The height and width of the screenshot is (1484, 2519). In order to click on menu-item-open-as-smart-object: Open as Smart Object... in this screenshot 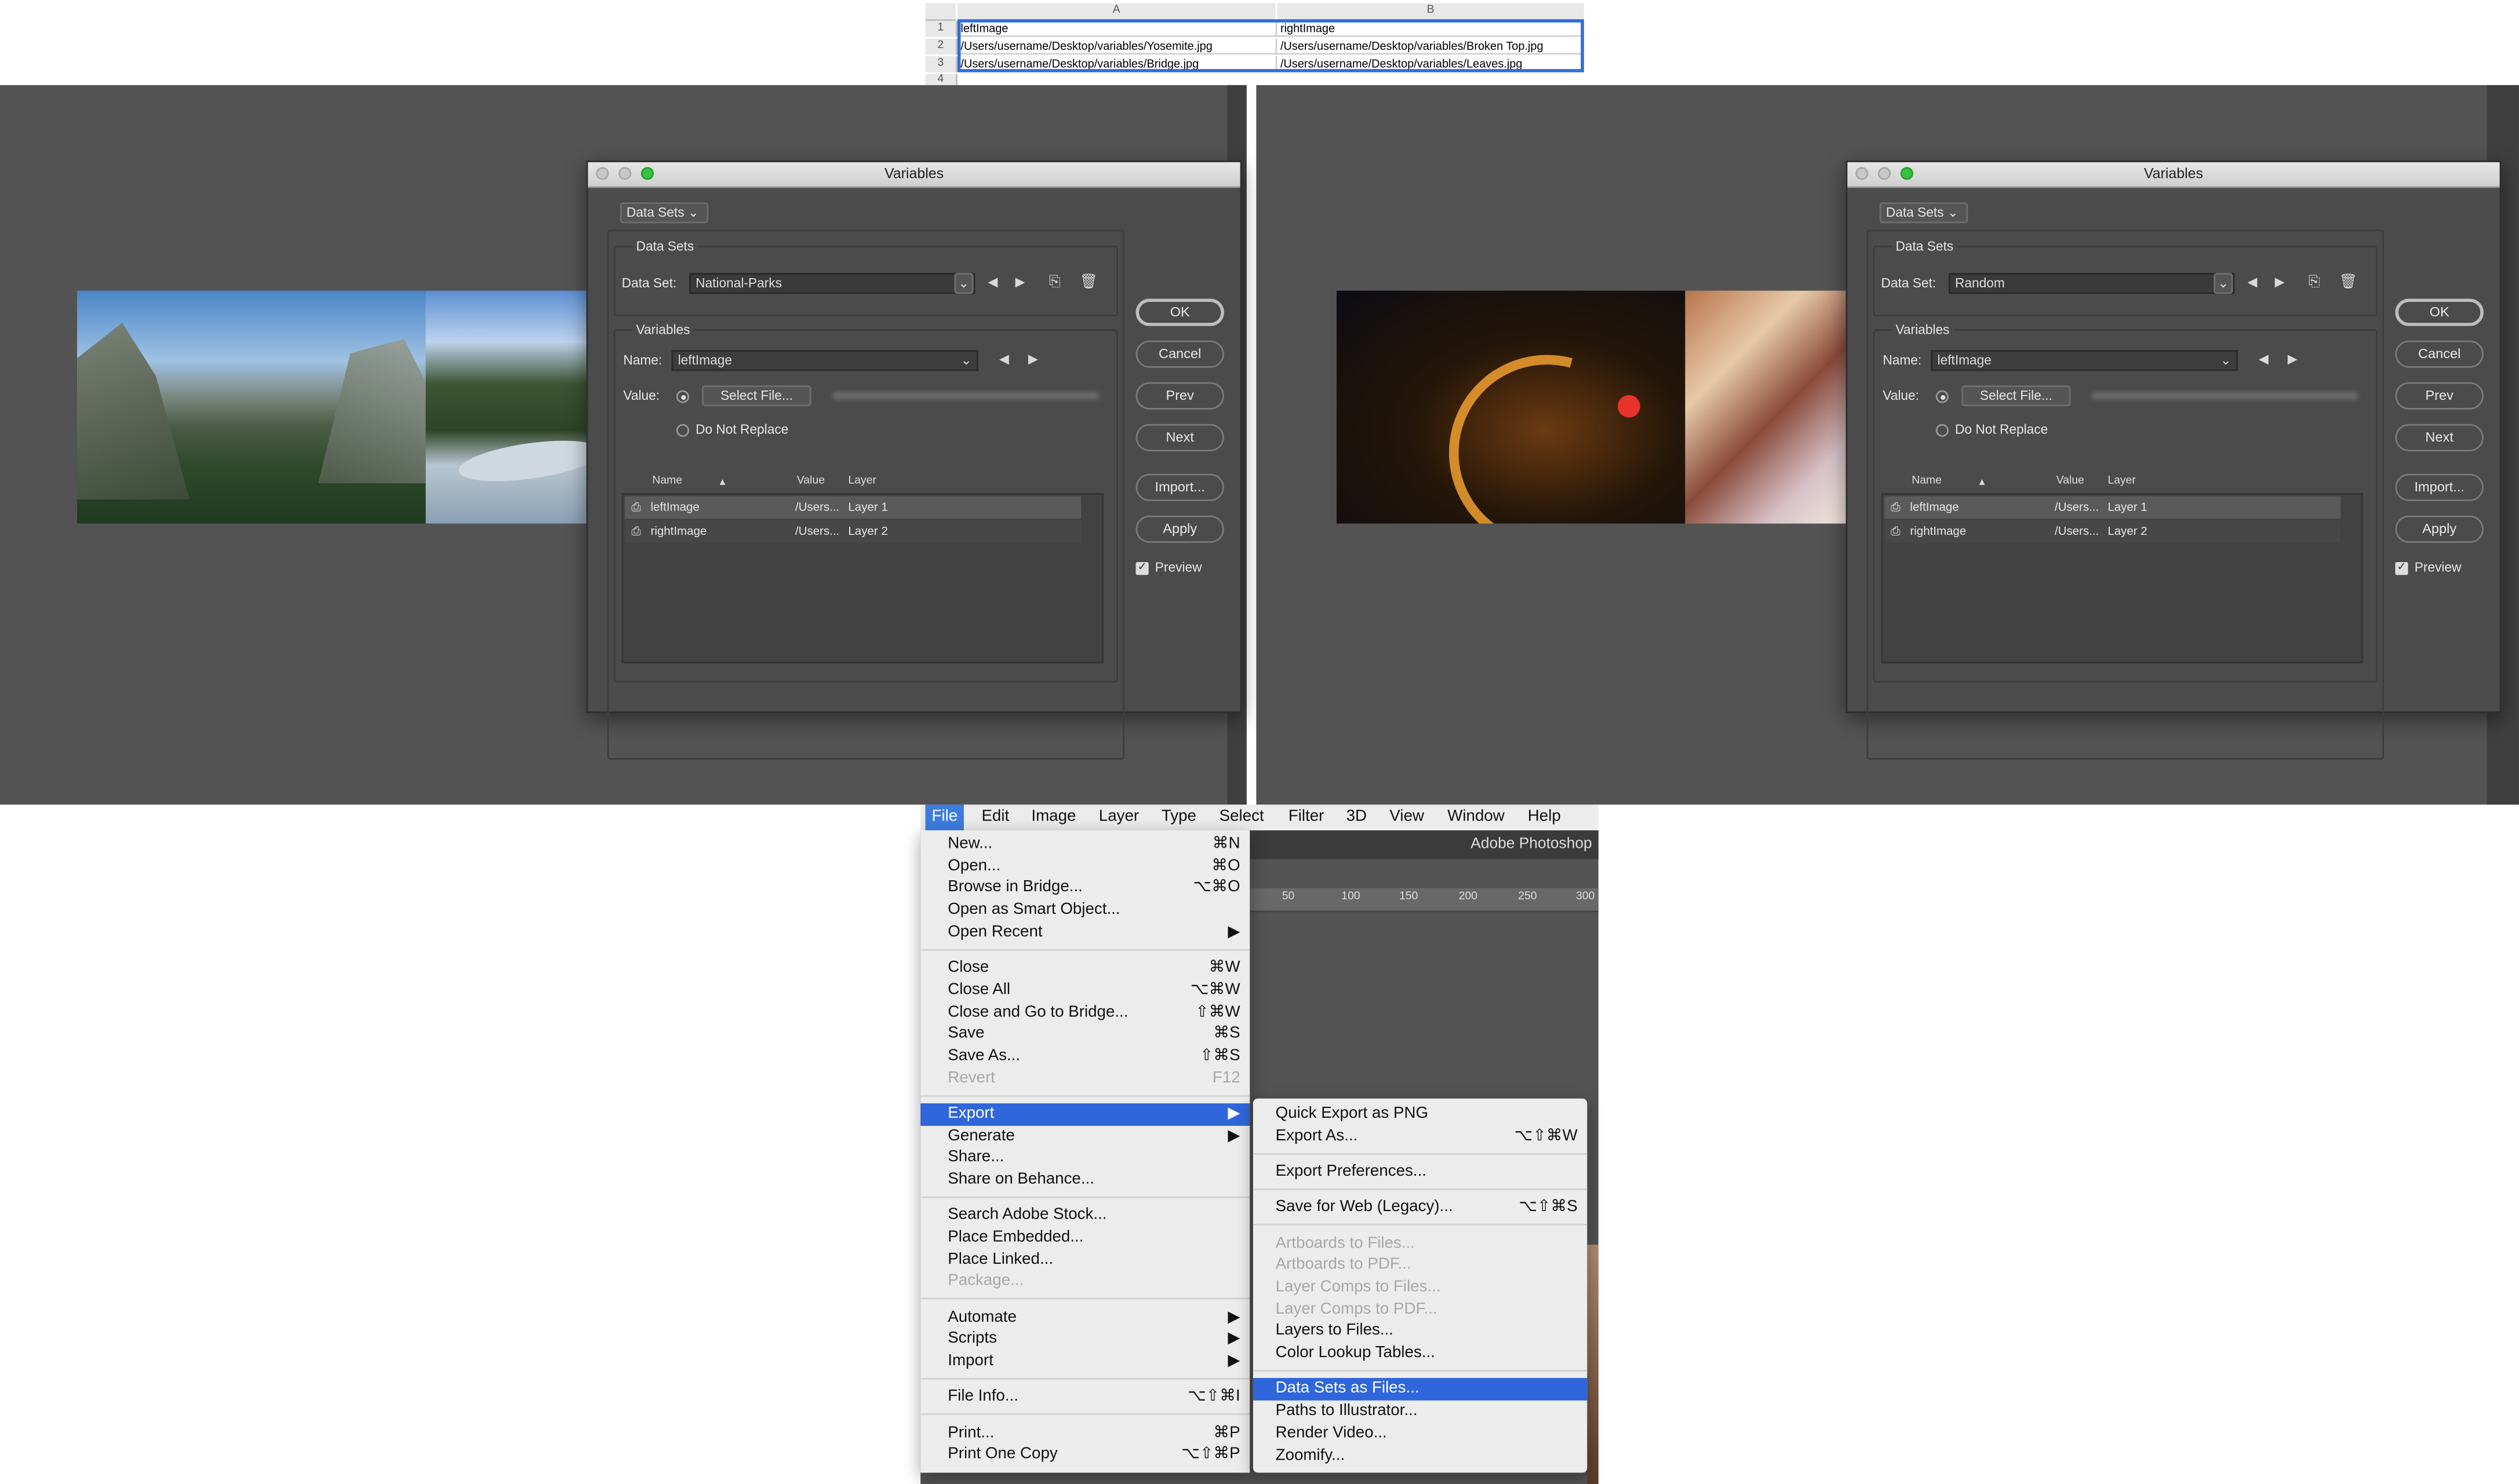, I will do `click(1085, 910)`.